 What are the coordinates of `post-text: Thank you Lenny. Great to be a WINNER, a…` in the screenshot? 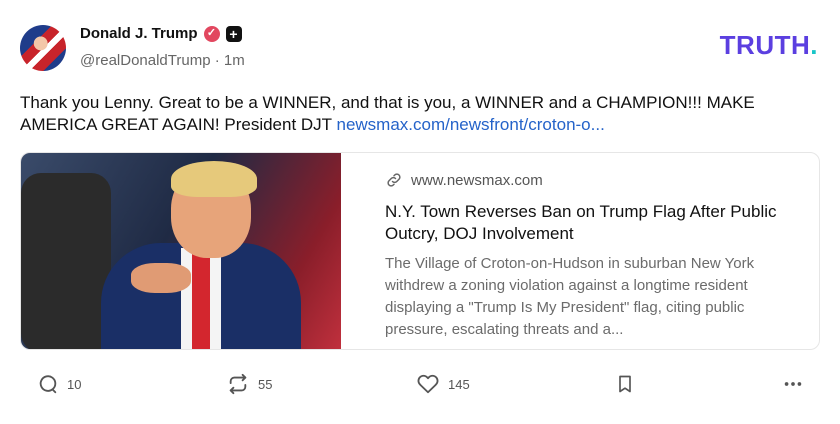 It's located at (420, 114).